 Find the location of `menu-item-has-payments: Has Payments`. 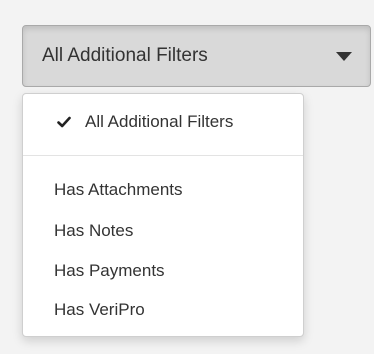

menu-item-has-payments: Has Payments is located at coordinates (163, 271).